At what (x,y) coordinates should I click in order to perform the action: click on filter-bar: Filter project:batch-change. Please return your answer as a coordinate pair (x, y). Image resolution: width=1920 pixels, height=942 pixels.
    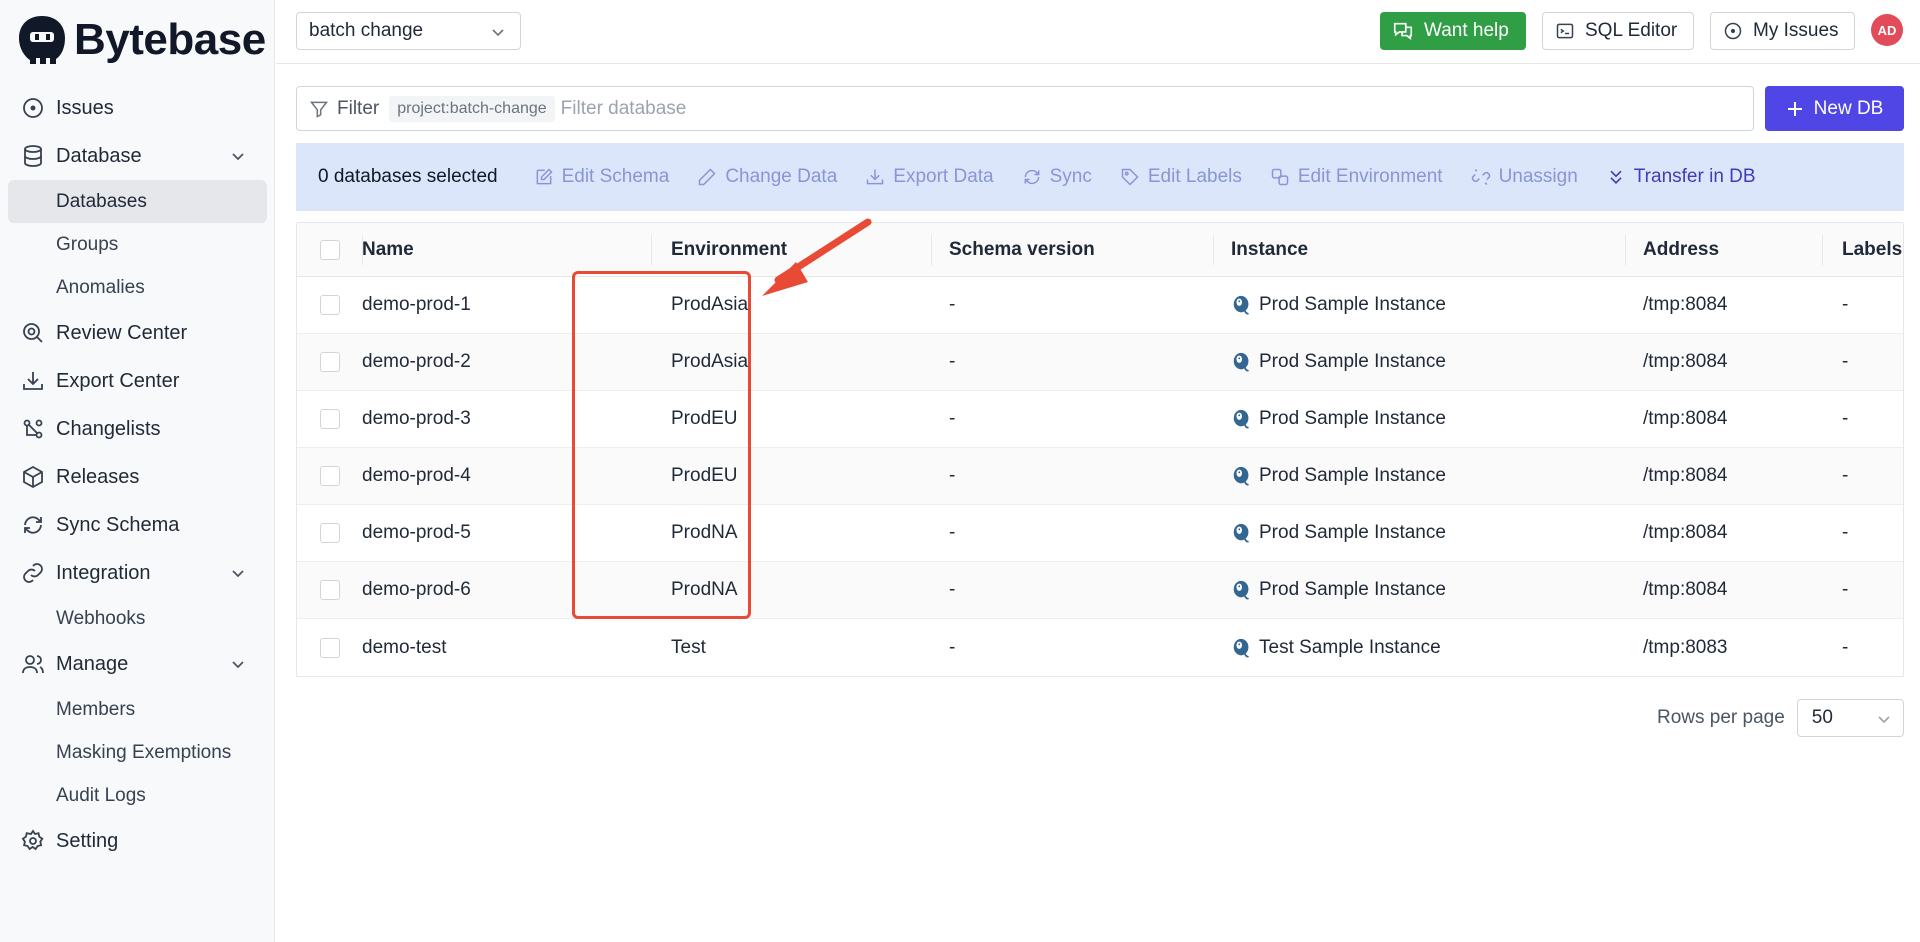
    Looking at the image, I should click on (1025, 108).